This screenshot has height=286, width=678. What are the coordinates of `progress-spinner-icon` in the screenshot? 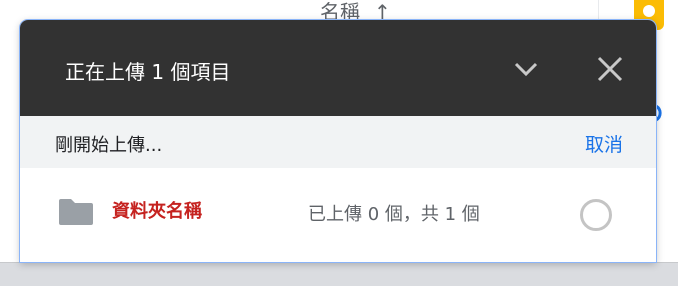 It's located at (596, 215).